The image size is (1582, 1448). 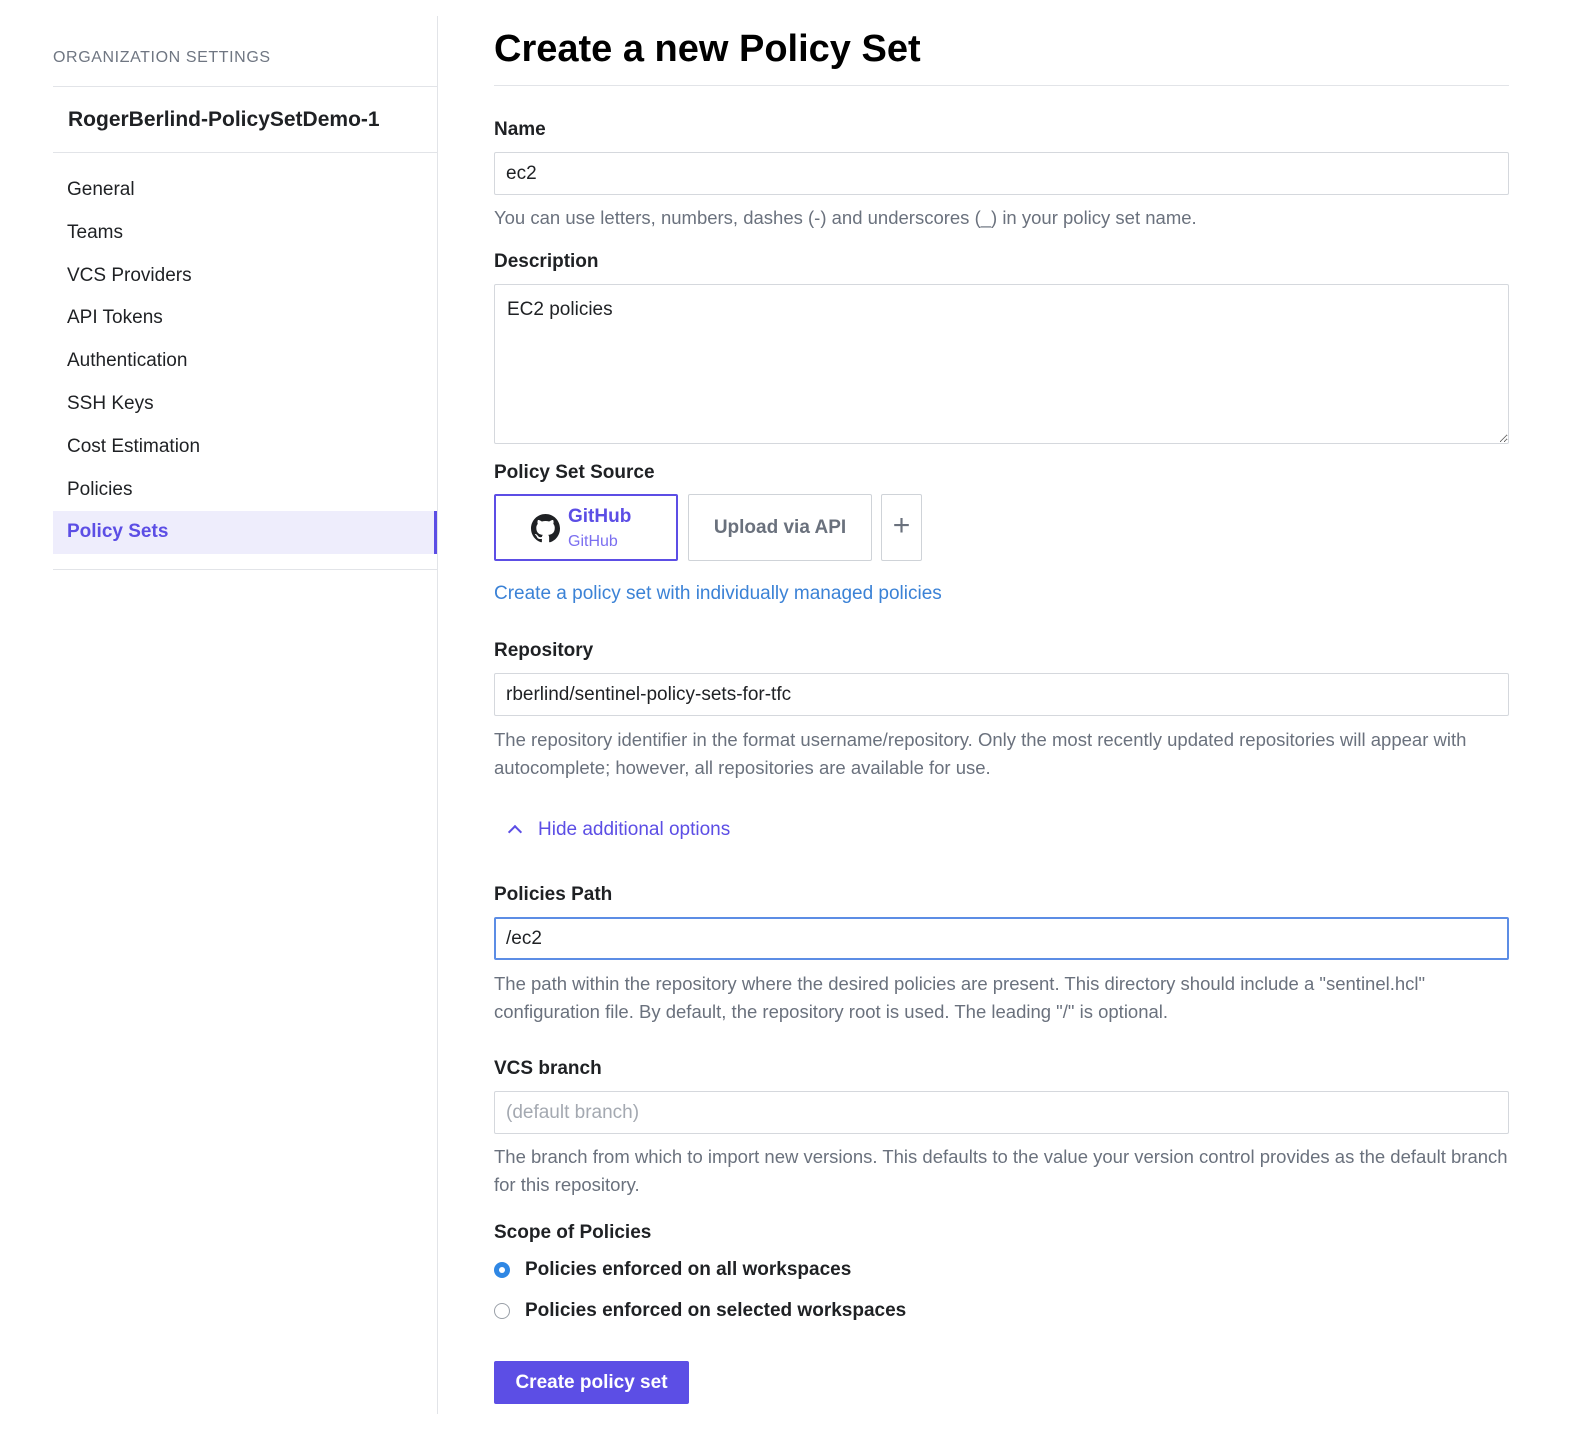 What do you see at coordinates (593, 541) in the screenshot?
I see `github-source-subtitle: GitHub` at bounding box center [593, 541].